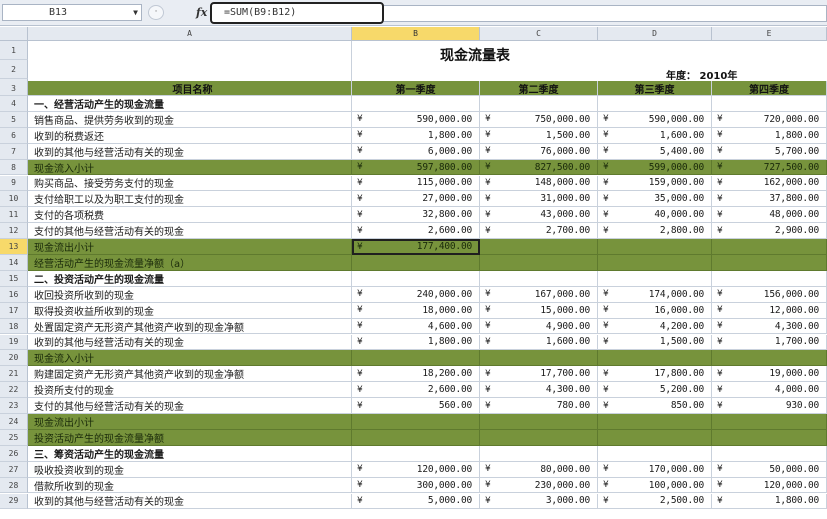 This screenshot has width=827, height=519. What do you see at coordinates (190, 135) in the screenshot?
I see `cell-a6: 收到的税费返还` at bounding box center [190, 135].